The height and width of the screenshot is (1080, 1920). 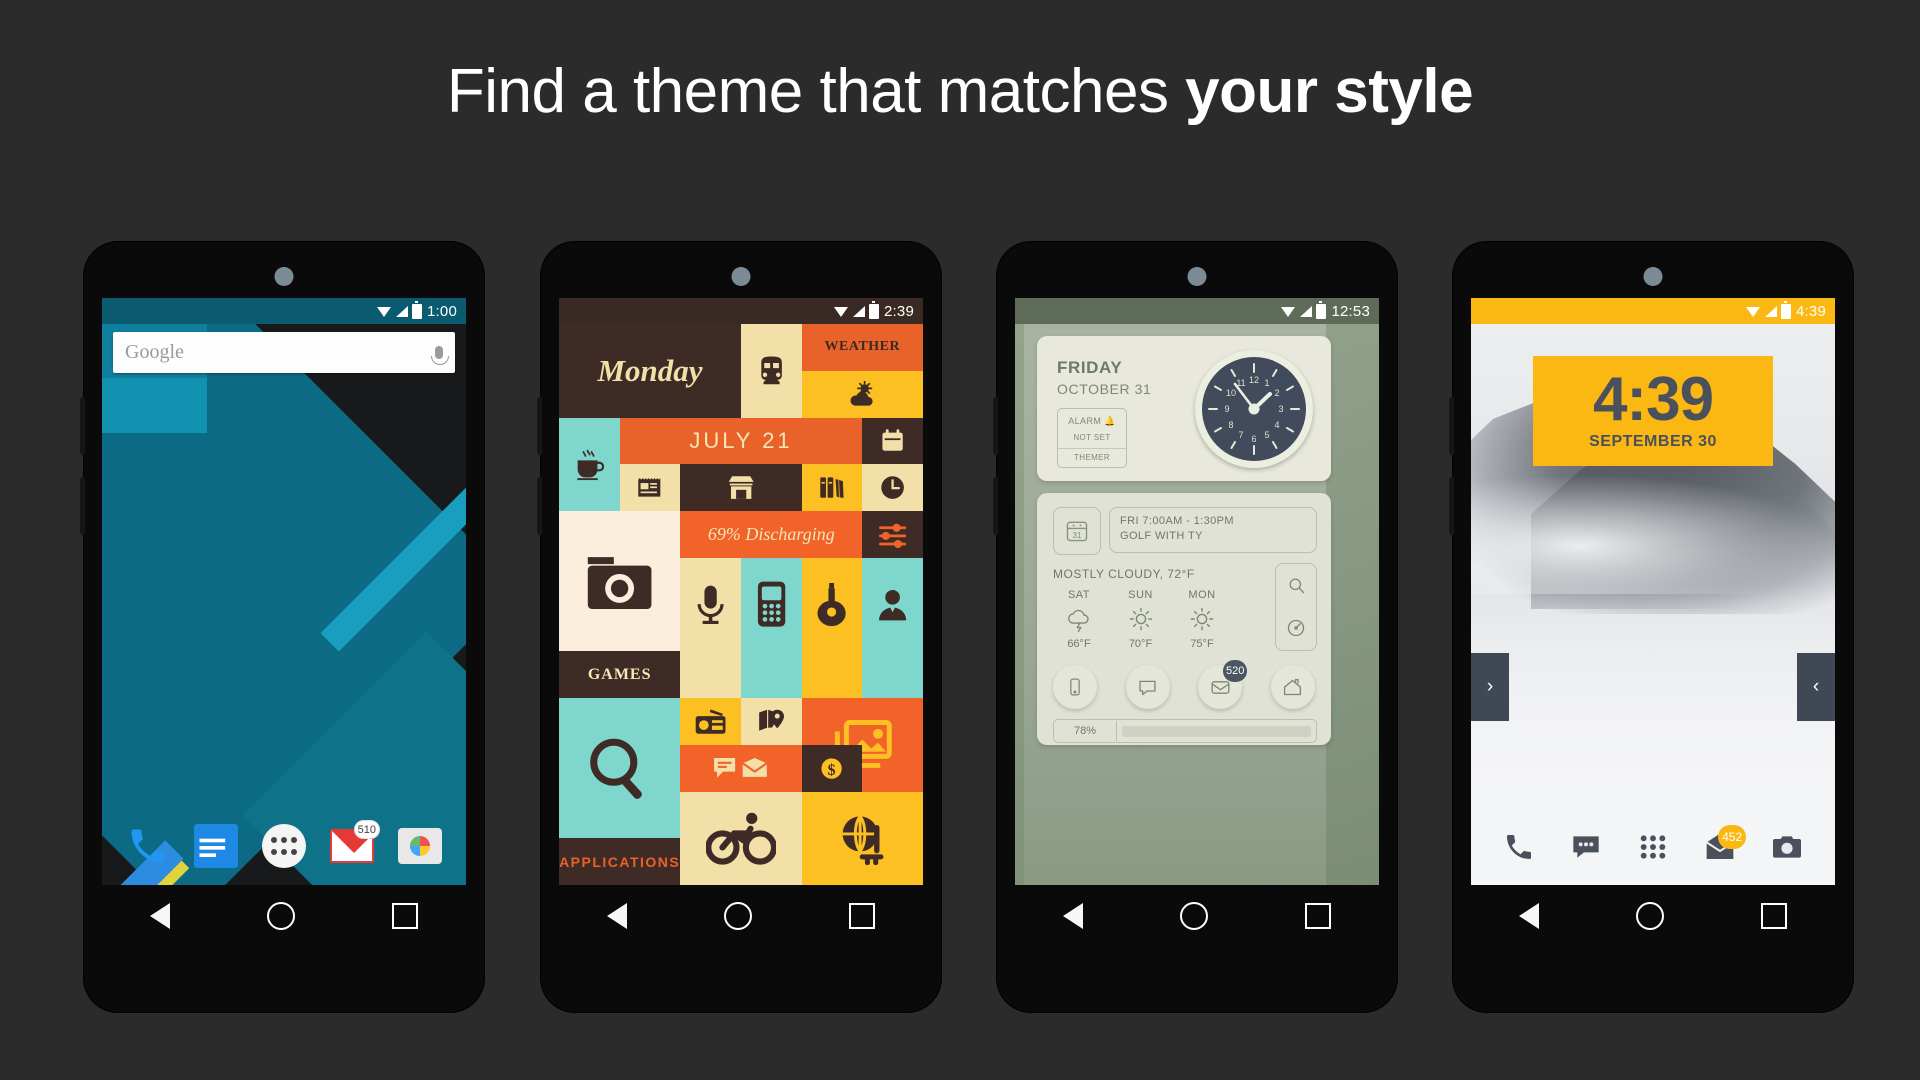 What do you see at coordinates (1213, 530) in the screenshot?
I see `calendar-event: FRI 7:00AM - 1:30PM GOLF WITH TY` at bounding box center [1213, 530].